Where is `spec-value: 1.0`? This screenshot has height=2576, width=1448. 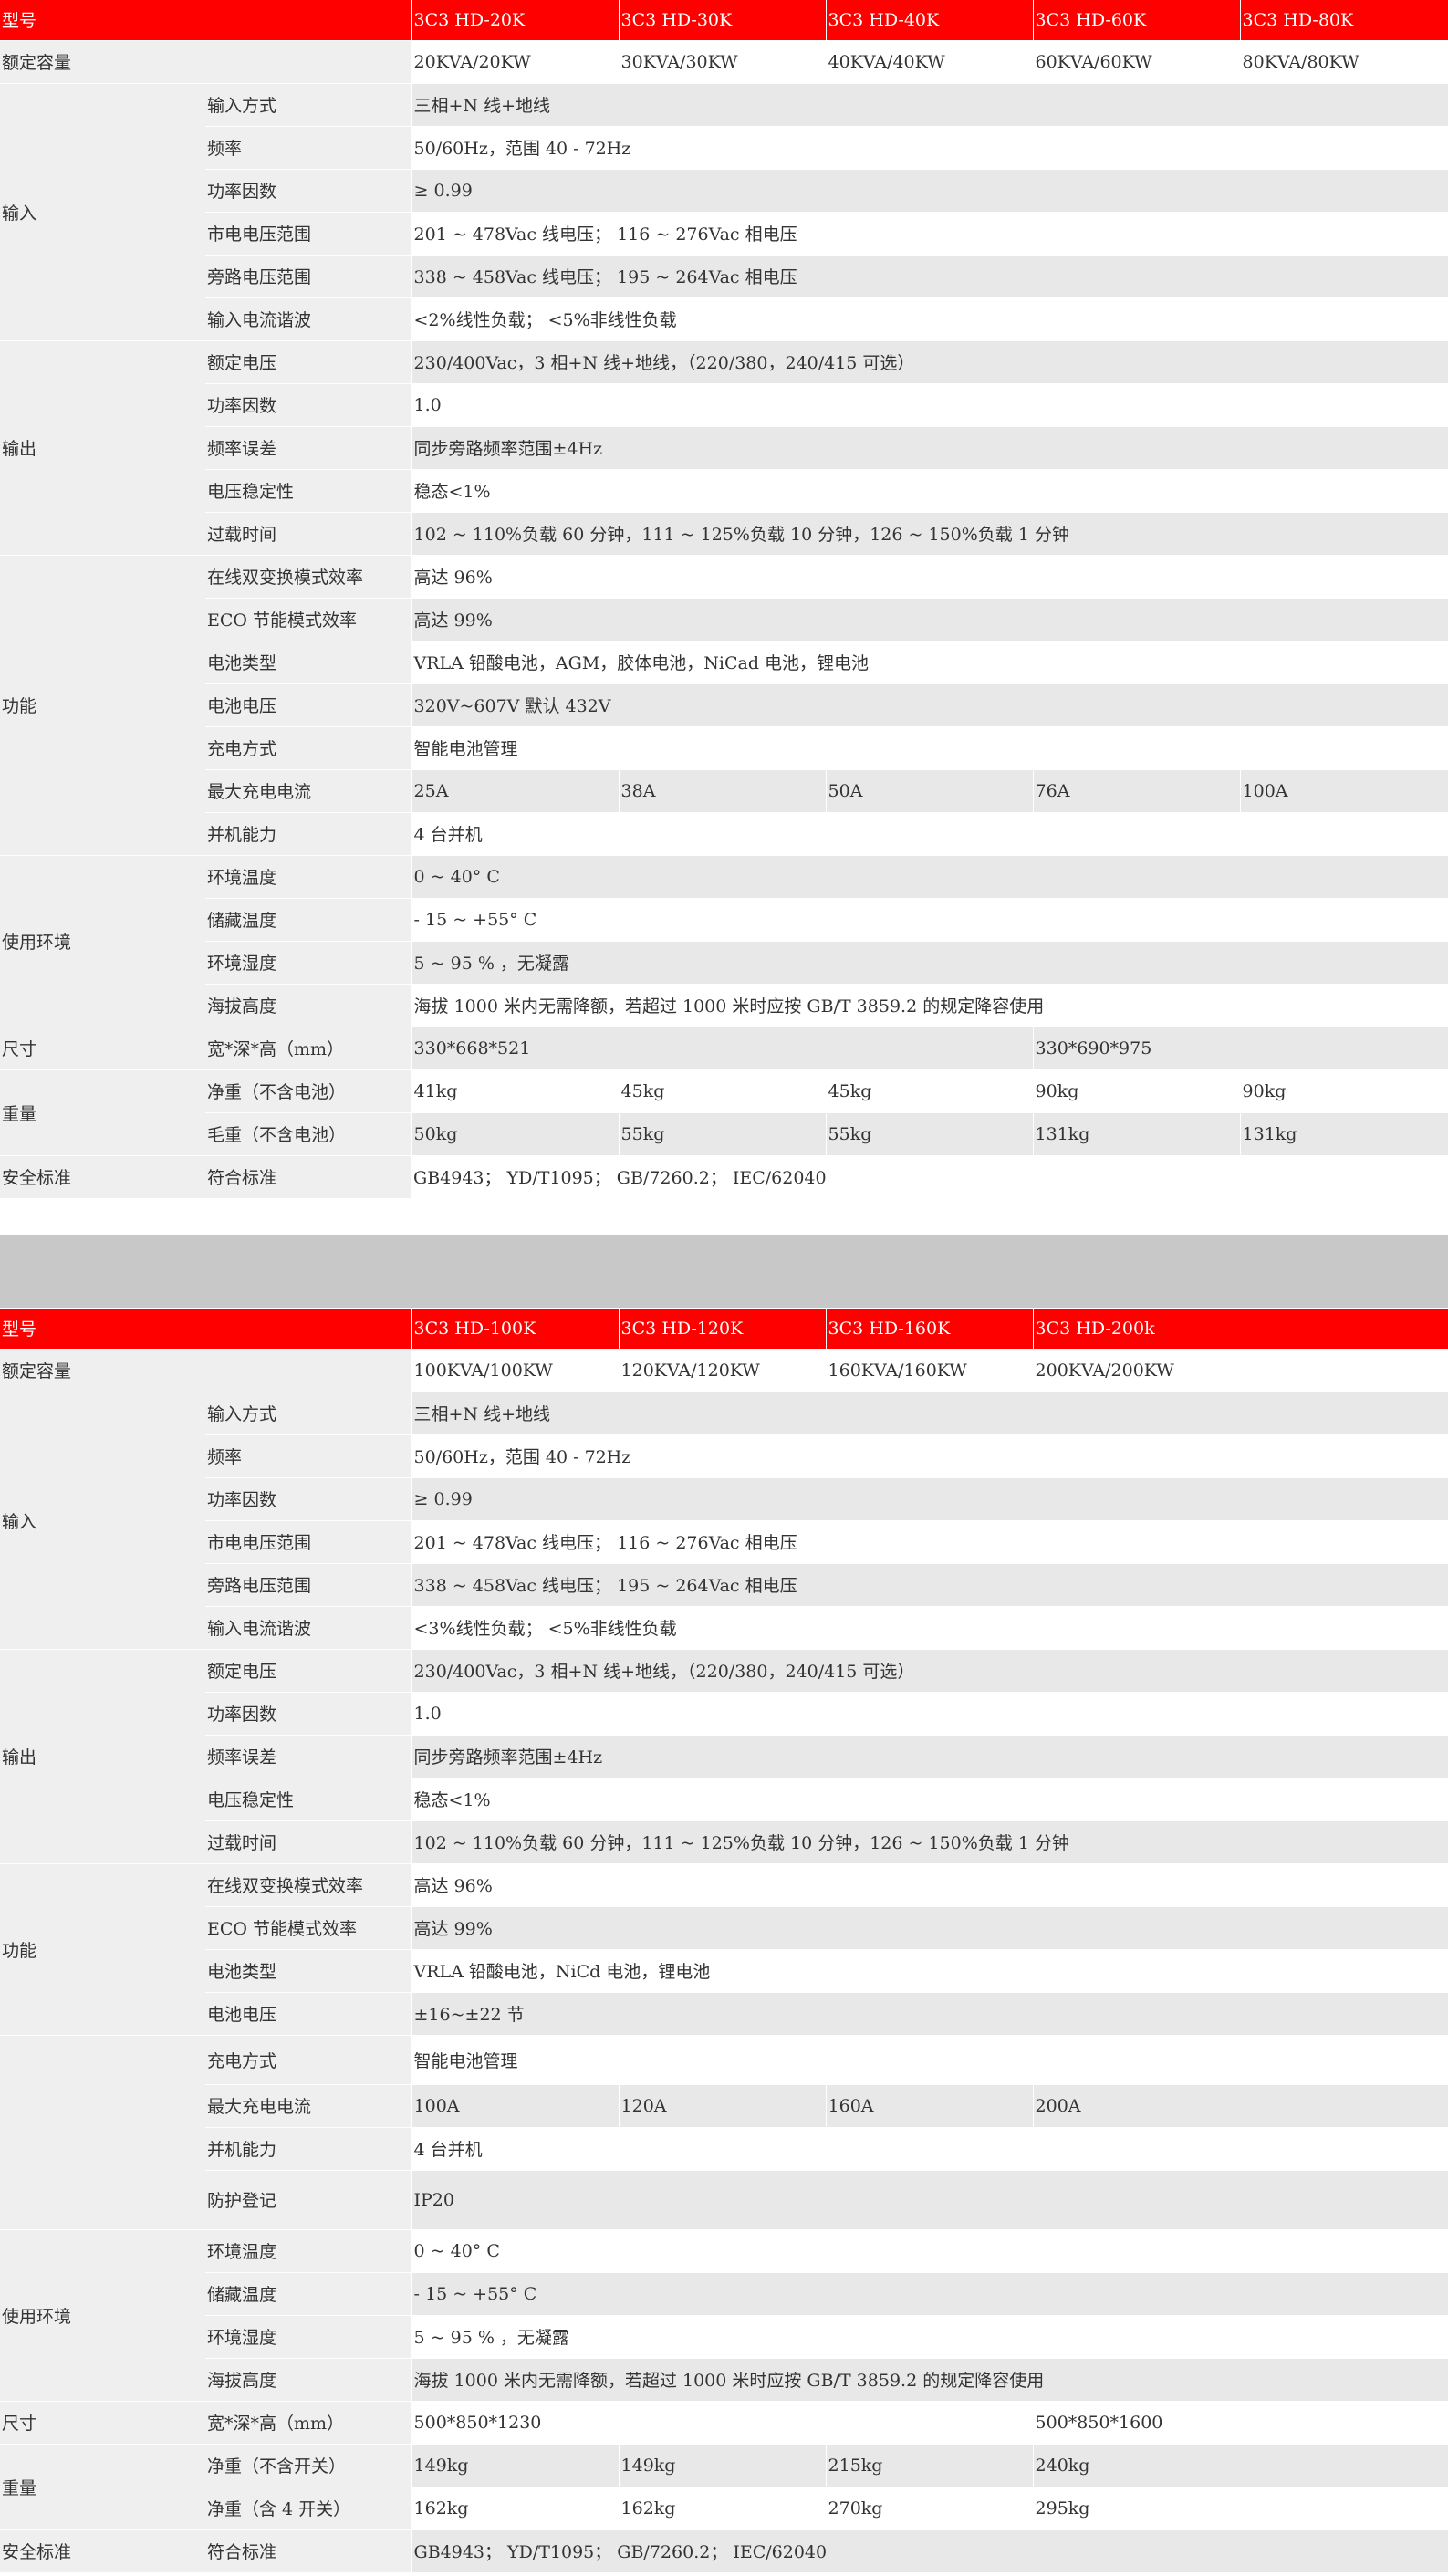
spec-value: 1.0 is located at coordinates (929, 404).